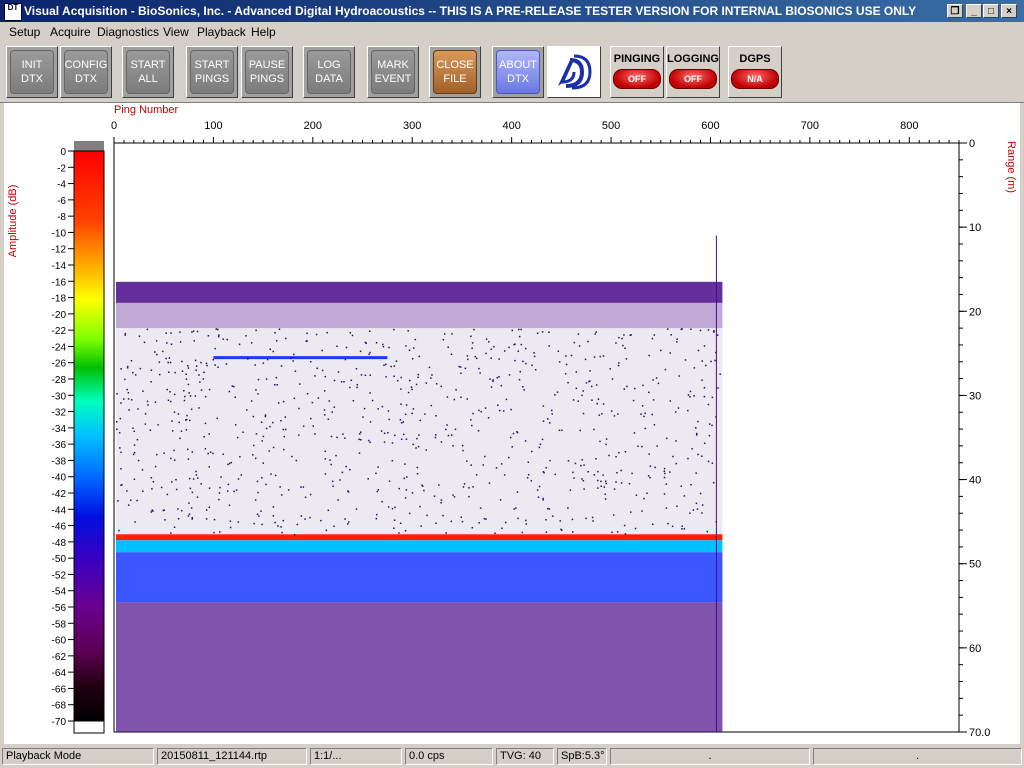 The image size is (1024, 768). What do you see at coordinates (974, 11) in the screenshot?
I see `minimize-icon: _` at bounding box center [974, 11].